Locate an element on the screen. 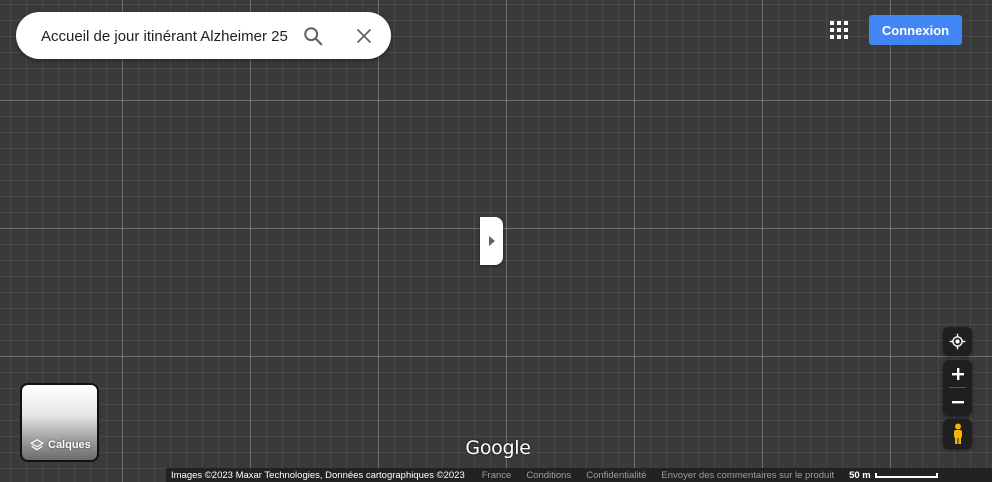  search-button is located at coordinates (313, 36).